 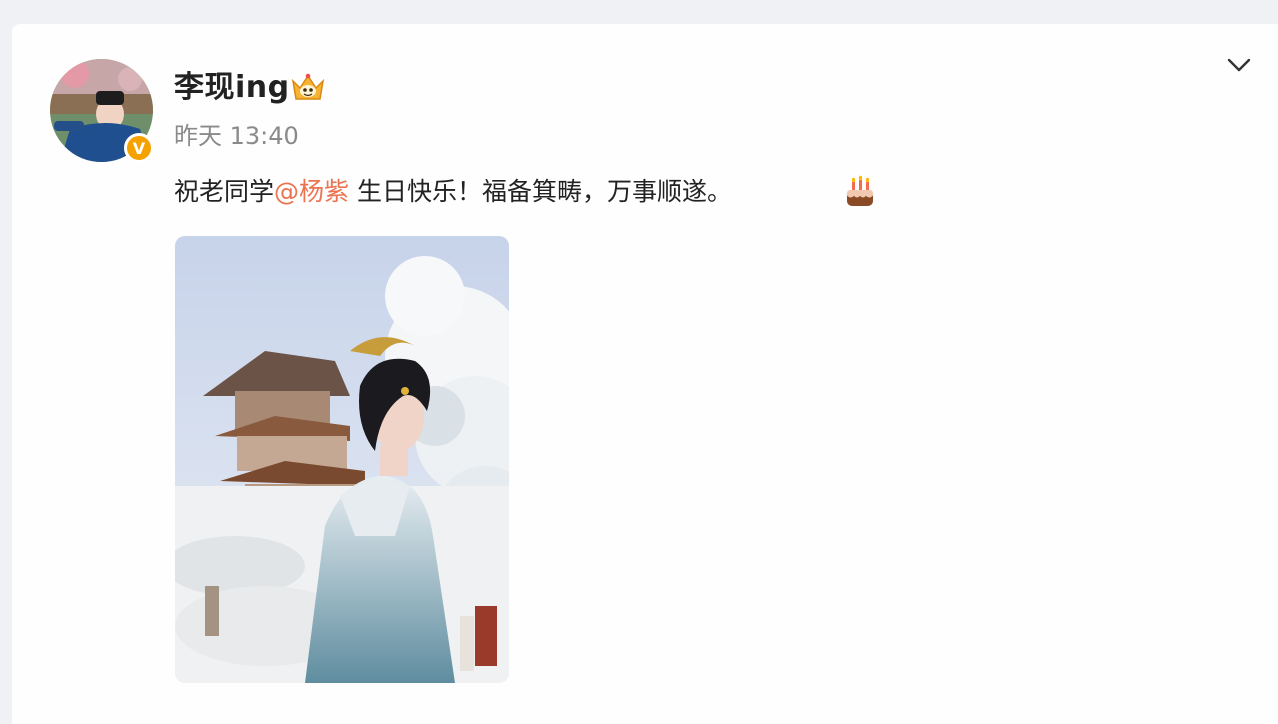 What do you see at coordinates (540, 191) in the screenshot?
I see `post-text-suffix: 生日快乐！福备箕畴，万事顺遂。` at bounding box center [540, 191].